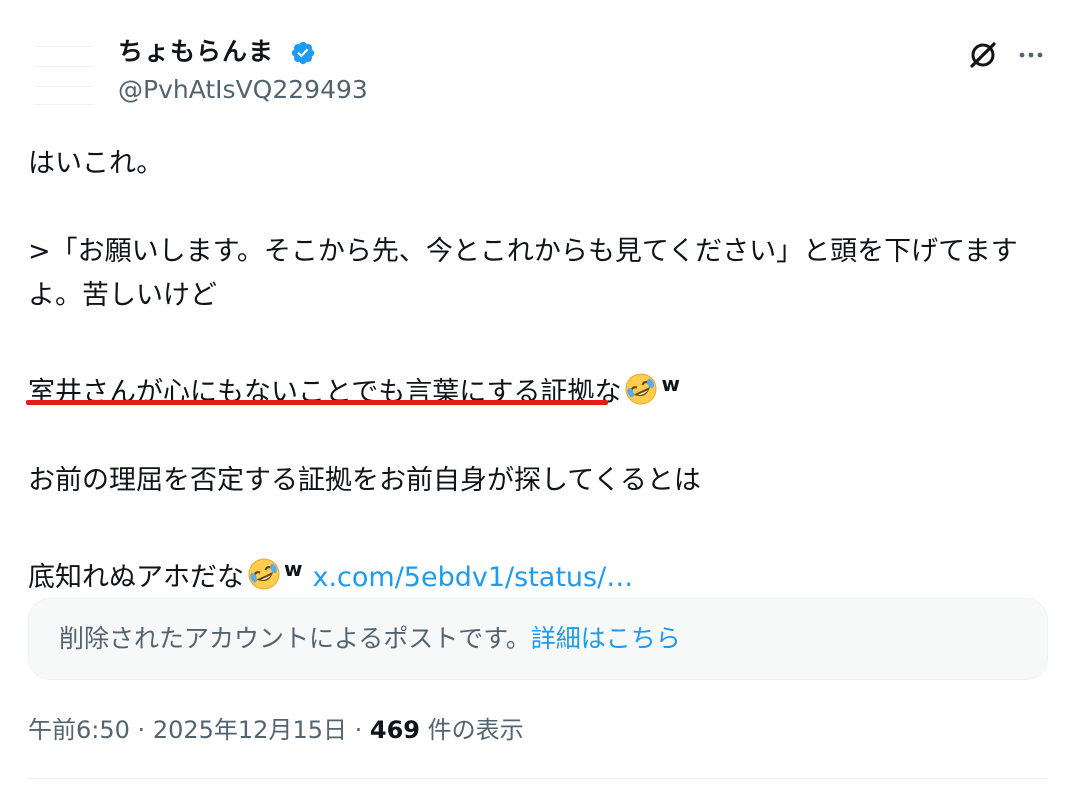  Describe the element at coordinates (533, 388) in the screenshot. I see `post-highlight-line: 室井さんが心にもないことでも言葉にする証拠な w` at that location.